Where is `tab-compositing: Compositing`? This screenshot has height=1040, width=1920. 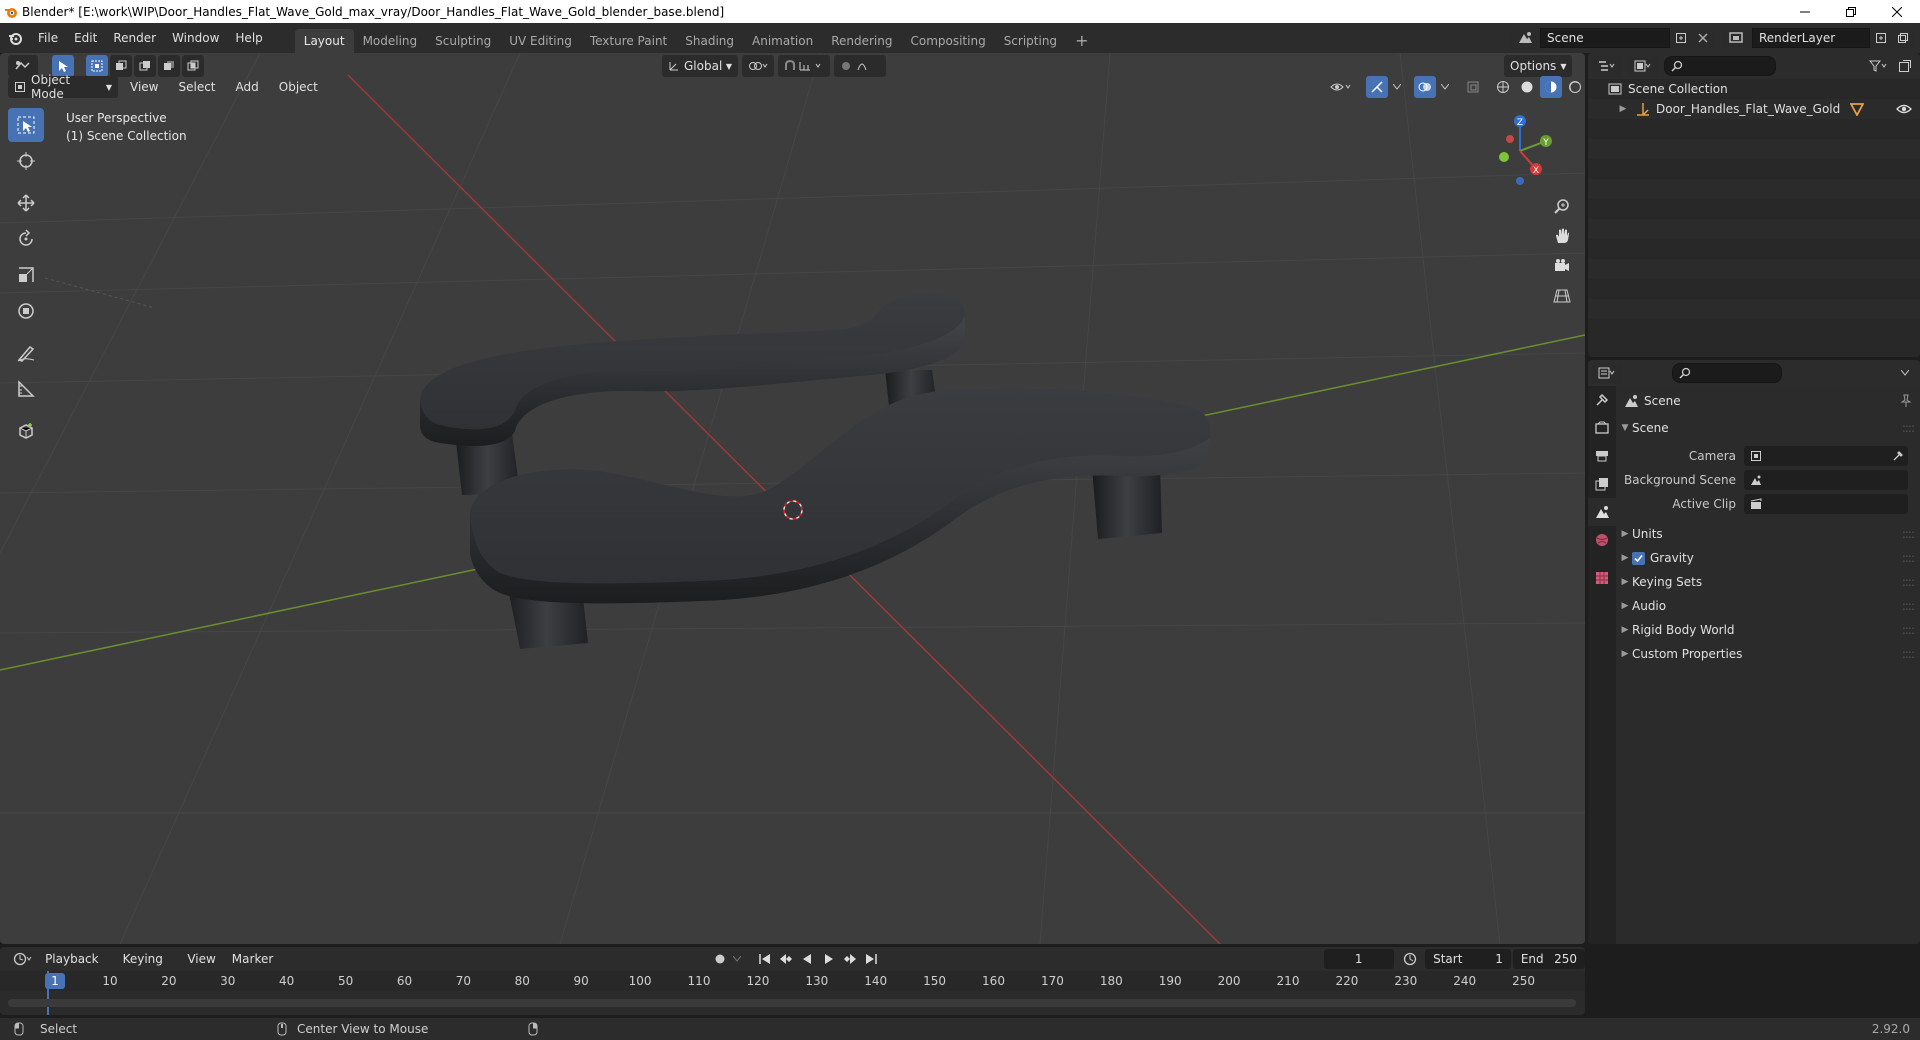
tab-compositing: Compositing is located at coordinates (947, 41).